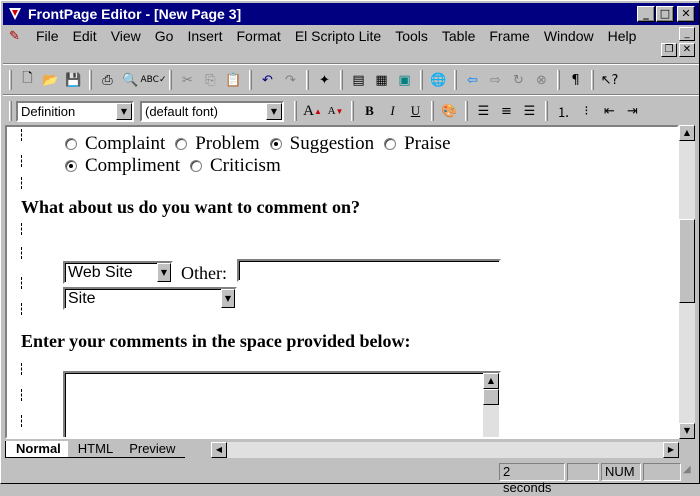 Image resolution: width=700 pixels, height=496 pixels. What do you see at coordinates (671, 450) in the screenshot?
I see `scroll-right-icon: ▶` at bounding box center [671, 450].